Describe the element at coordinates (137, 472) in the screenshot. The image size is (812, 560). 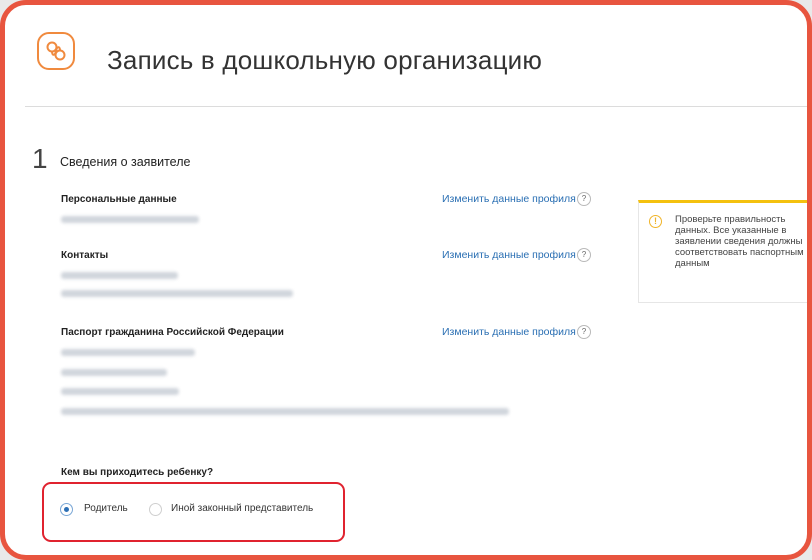
I see `relation-question: Кем вы приходитесь ребенку?` at that location.